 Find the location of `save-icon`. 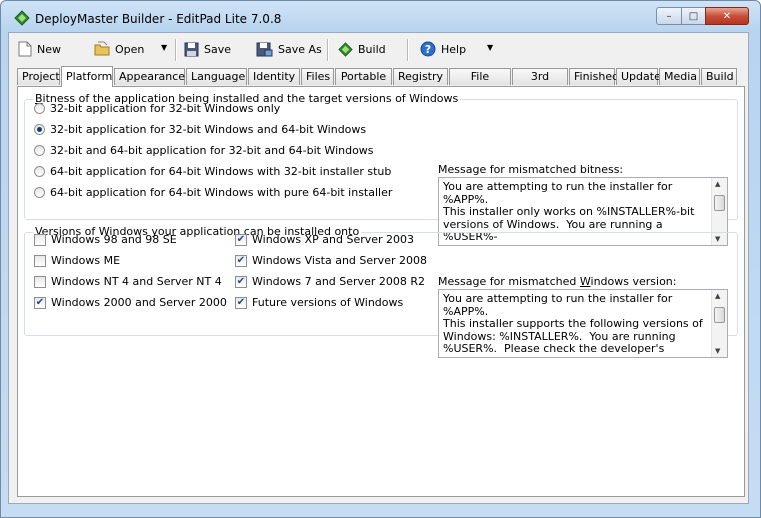

save-icon is located at coordinates (191, 49).